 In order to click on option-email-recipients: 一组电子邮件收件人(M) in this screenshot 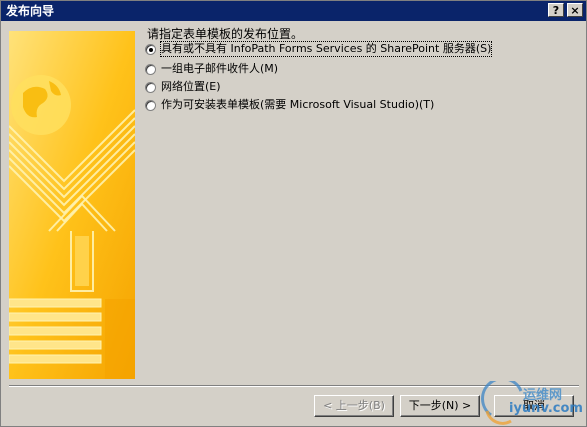, I will do `click(211, 69)`.